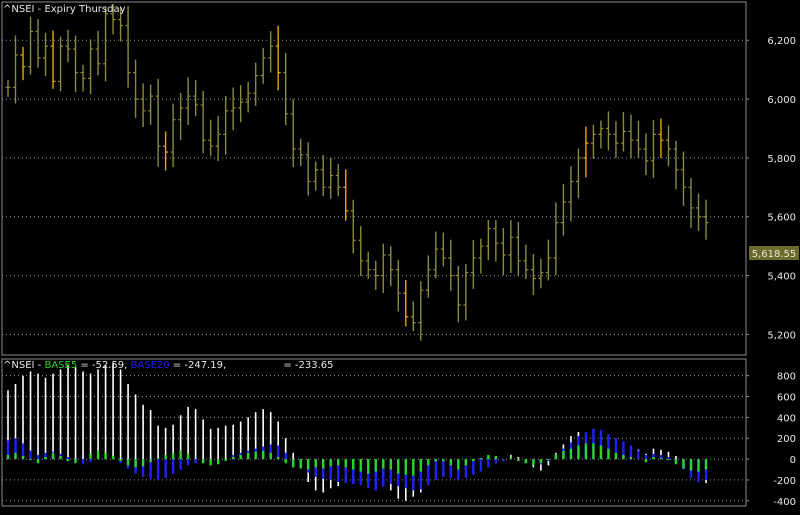 This screenshot has height=515, width=800. Describe the element at coordinates (308, 365) in the screenshot. I see `legend-diff-value: = -233.65` at that location.